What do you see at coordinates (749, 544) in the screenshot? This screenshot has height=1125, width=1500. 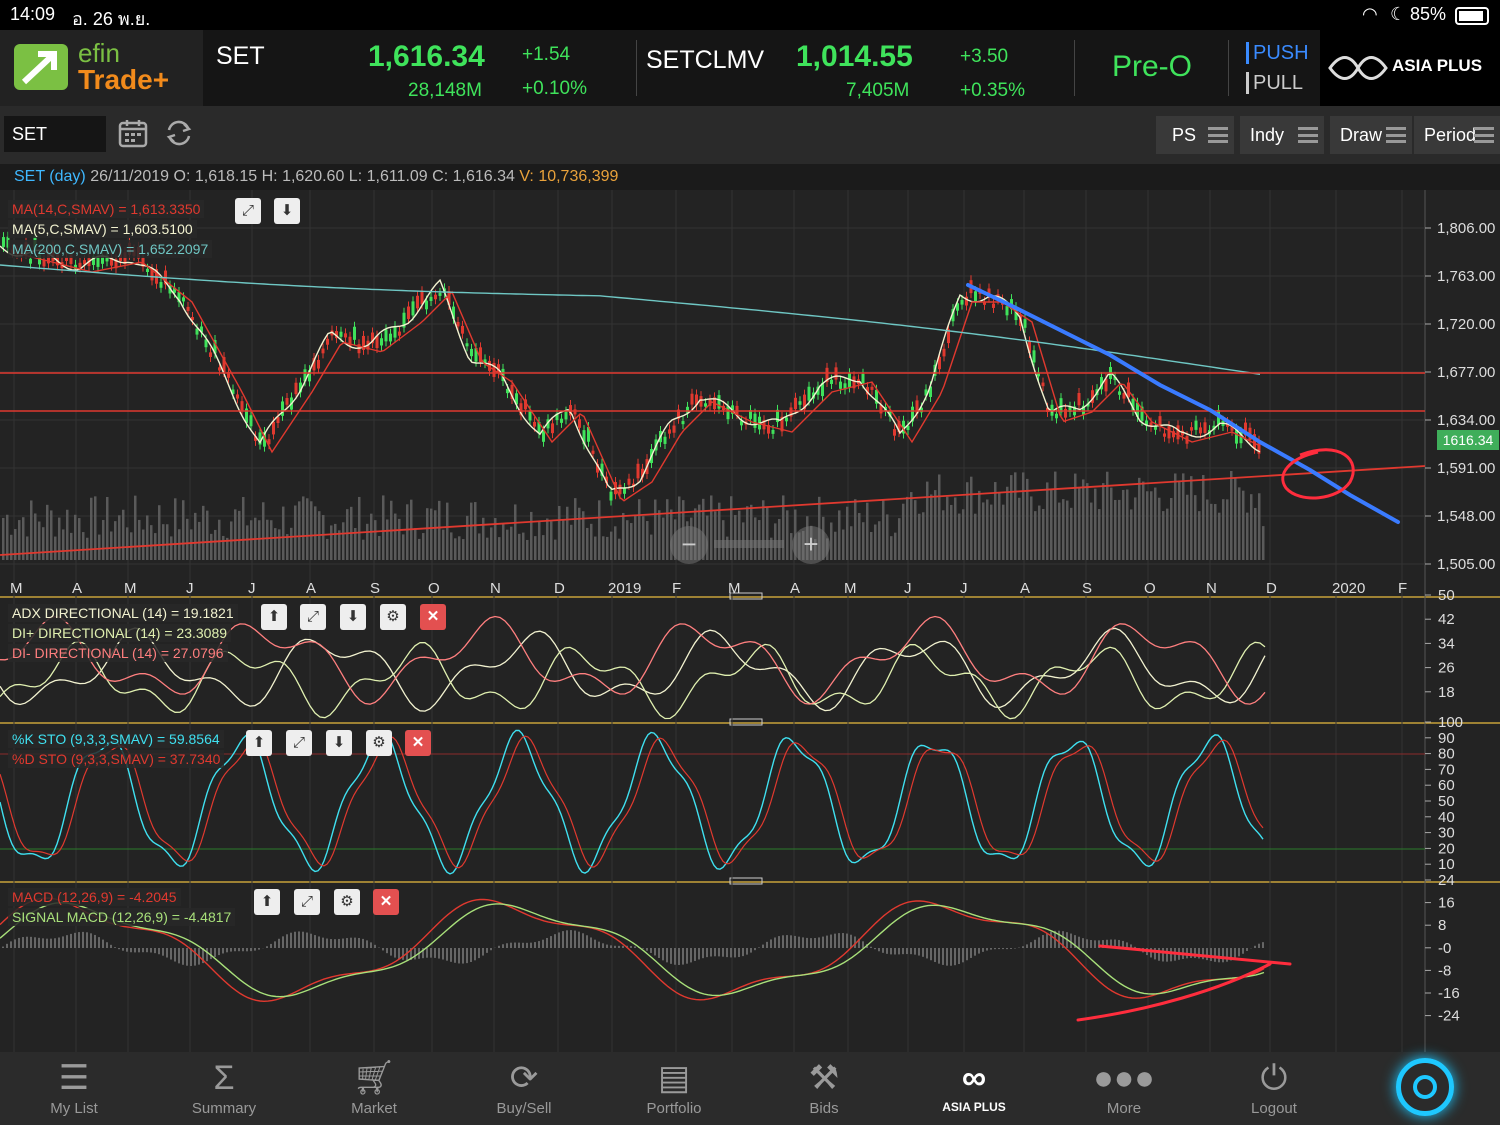 I see `zoom-slider` at bounding box center [749, 544].